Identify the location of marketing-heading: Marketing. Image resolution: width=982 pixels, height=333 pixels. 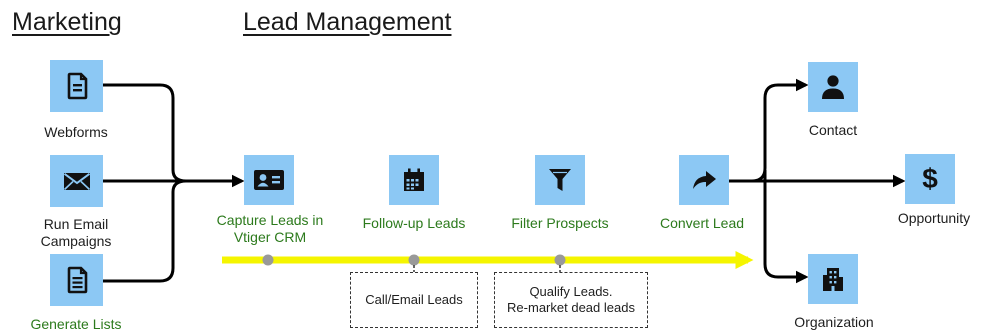
(67, 22).